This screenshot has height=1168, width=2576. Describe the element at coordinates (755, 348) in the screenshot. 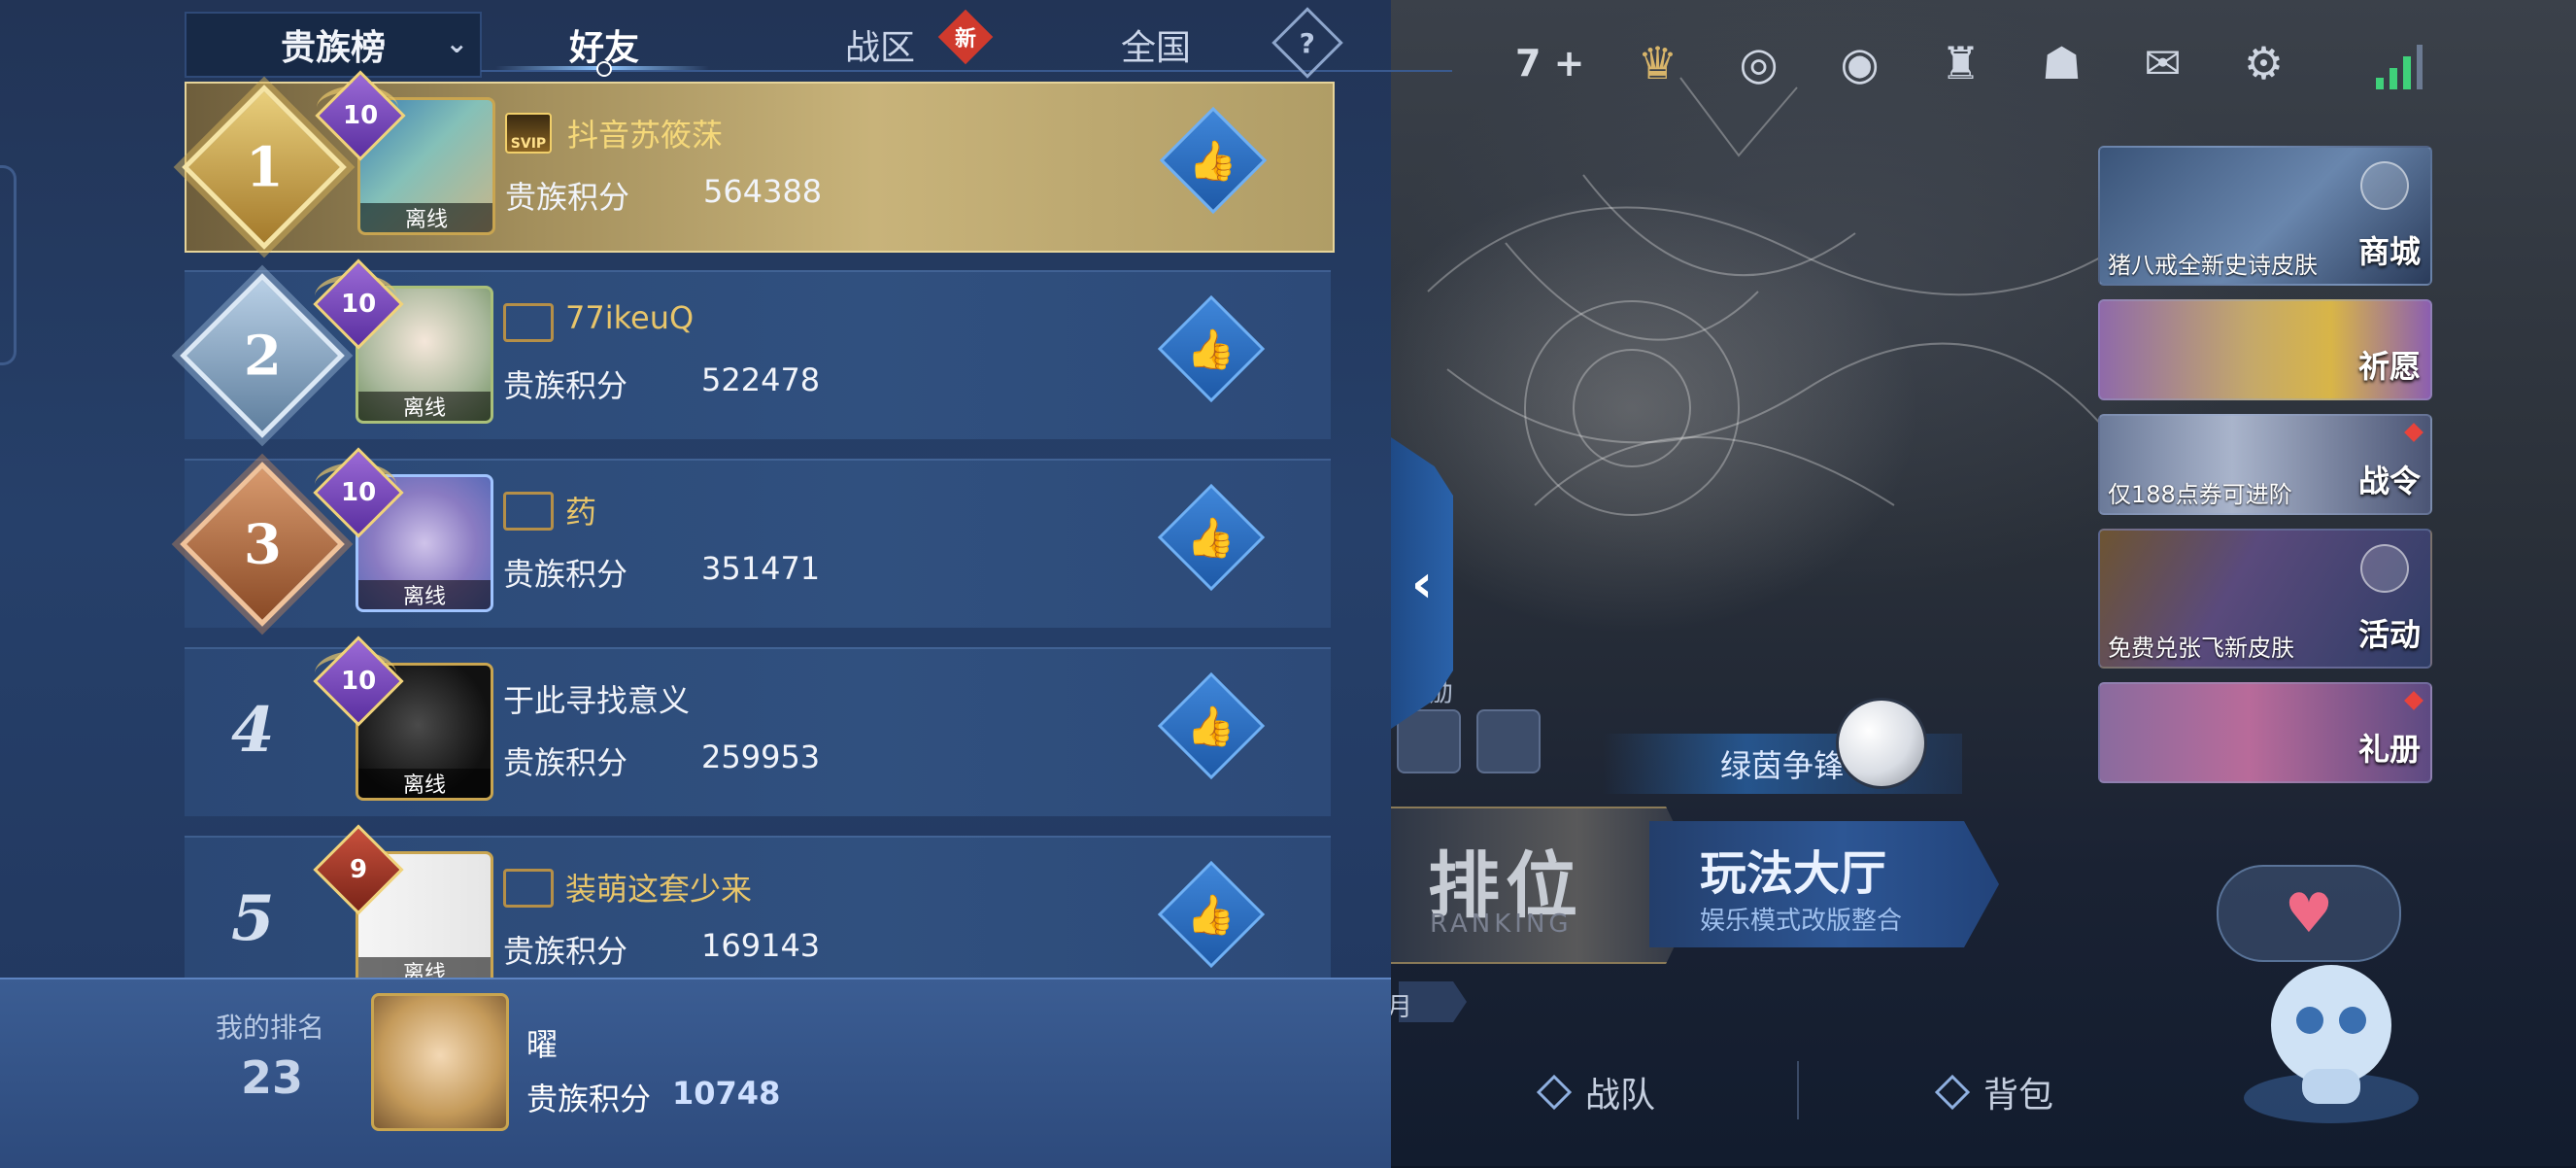

I see `leaderboard-row: 2 离线 10 77ikeuQ 贵族积分 522478 👍` at that location.